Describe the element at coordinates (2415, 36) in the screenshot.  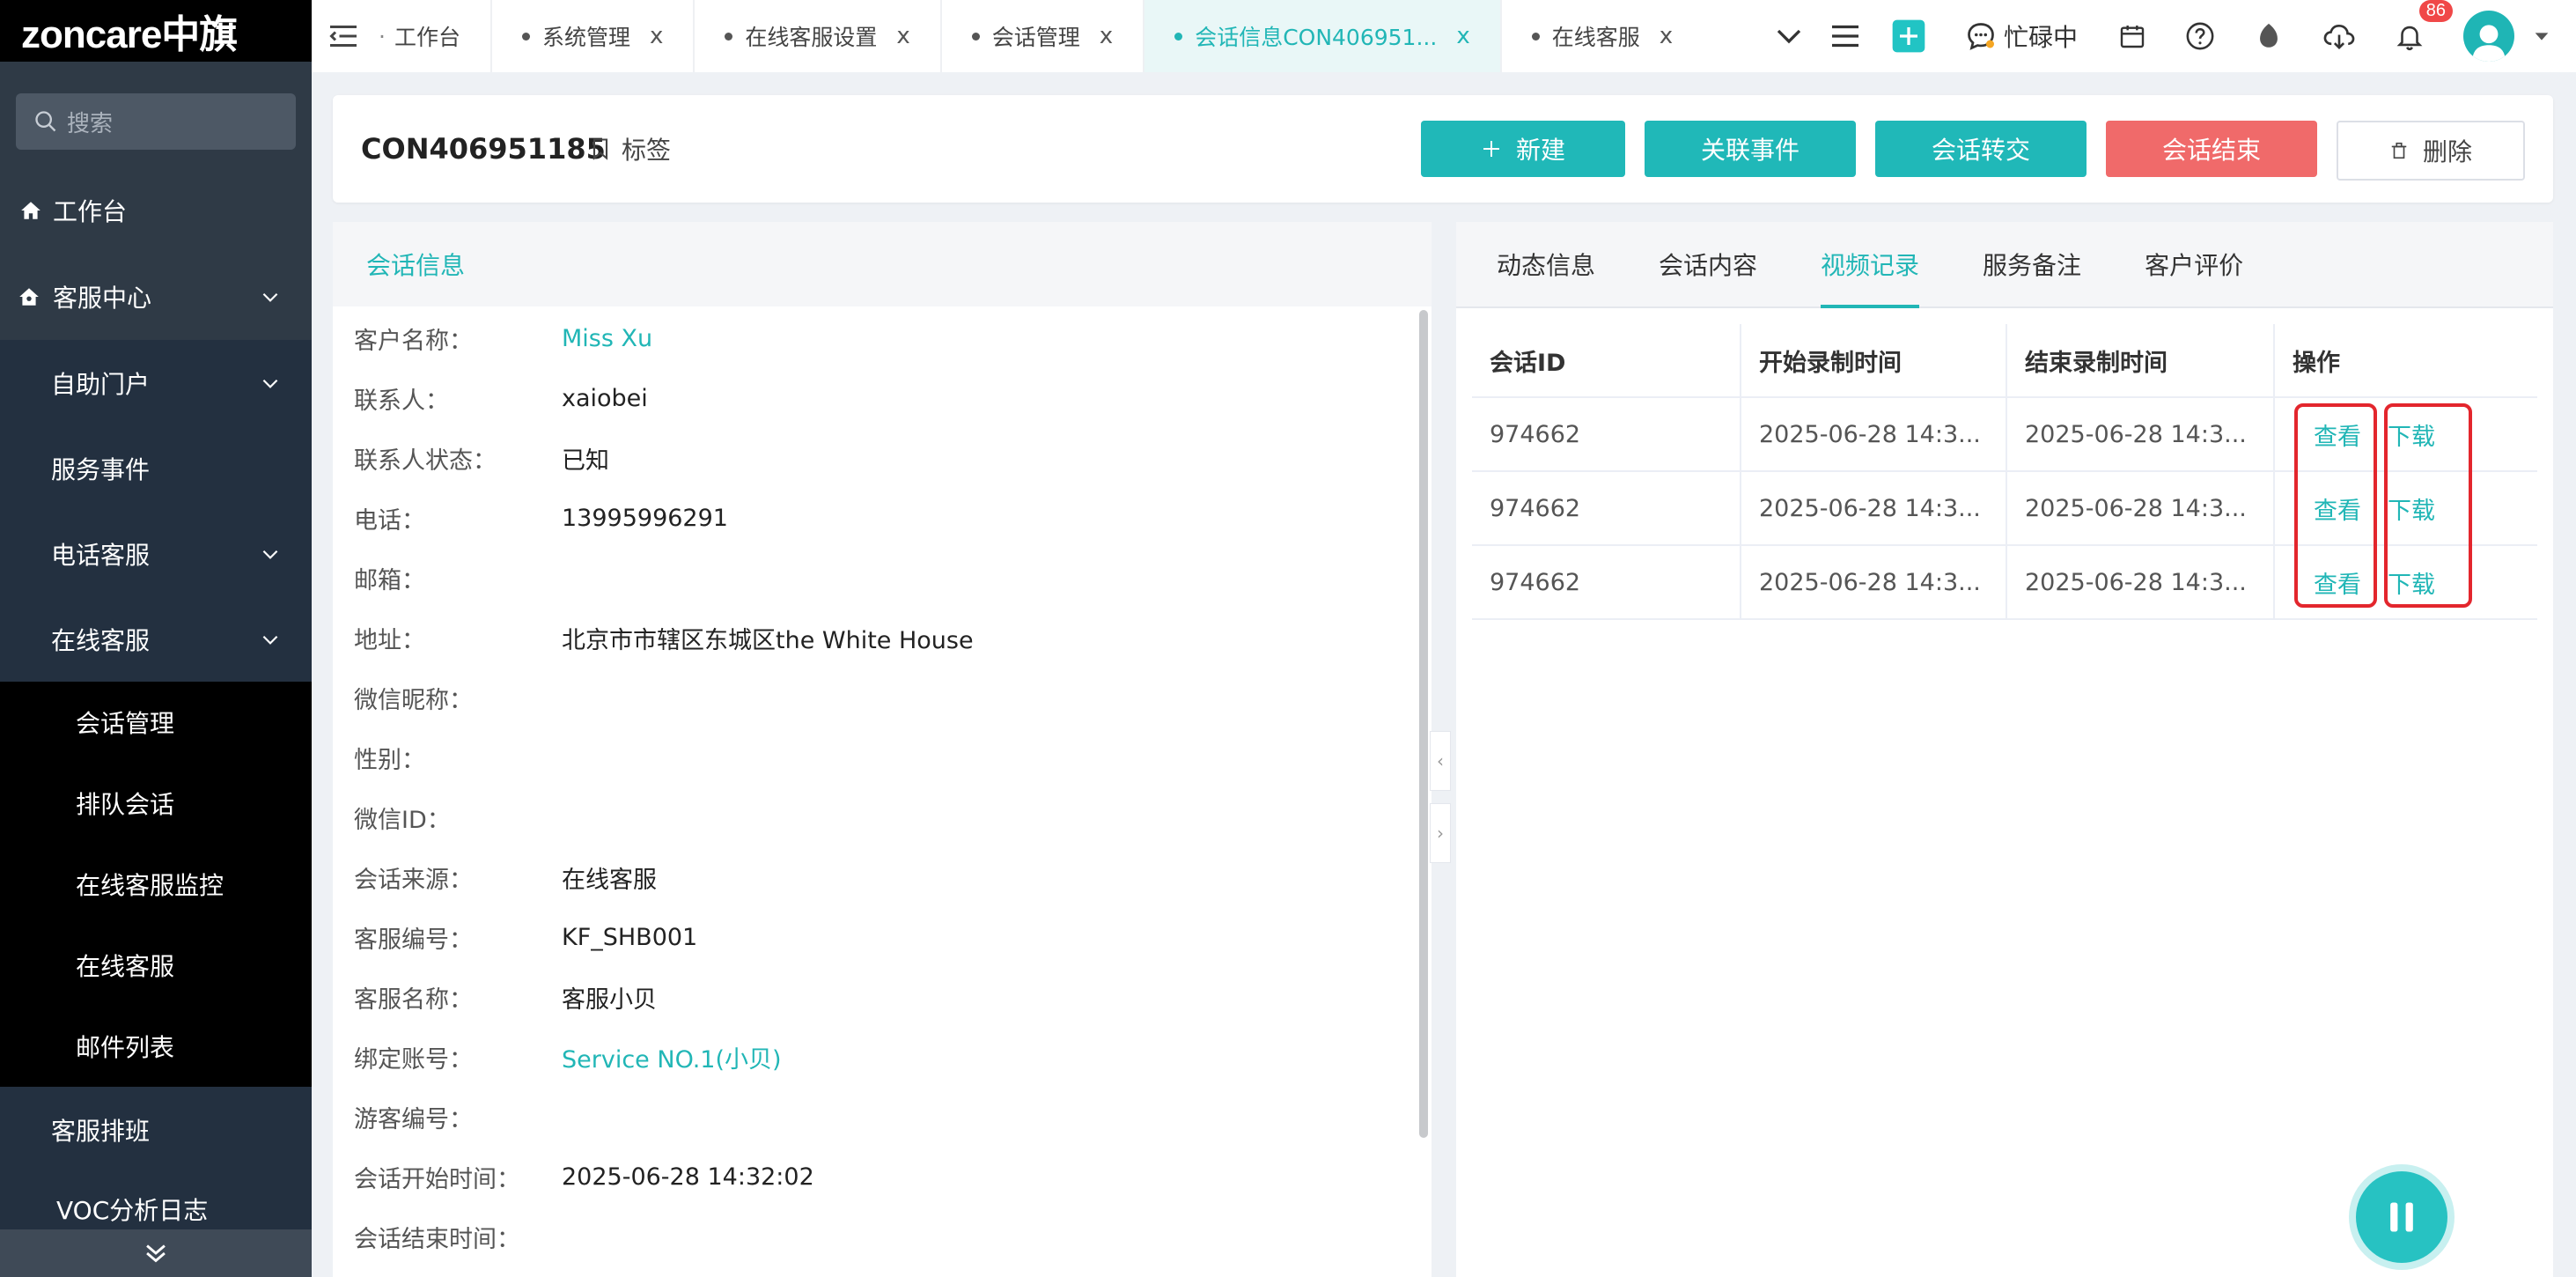
I see `notifications-button: 86` at that location.